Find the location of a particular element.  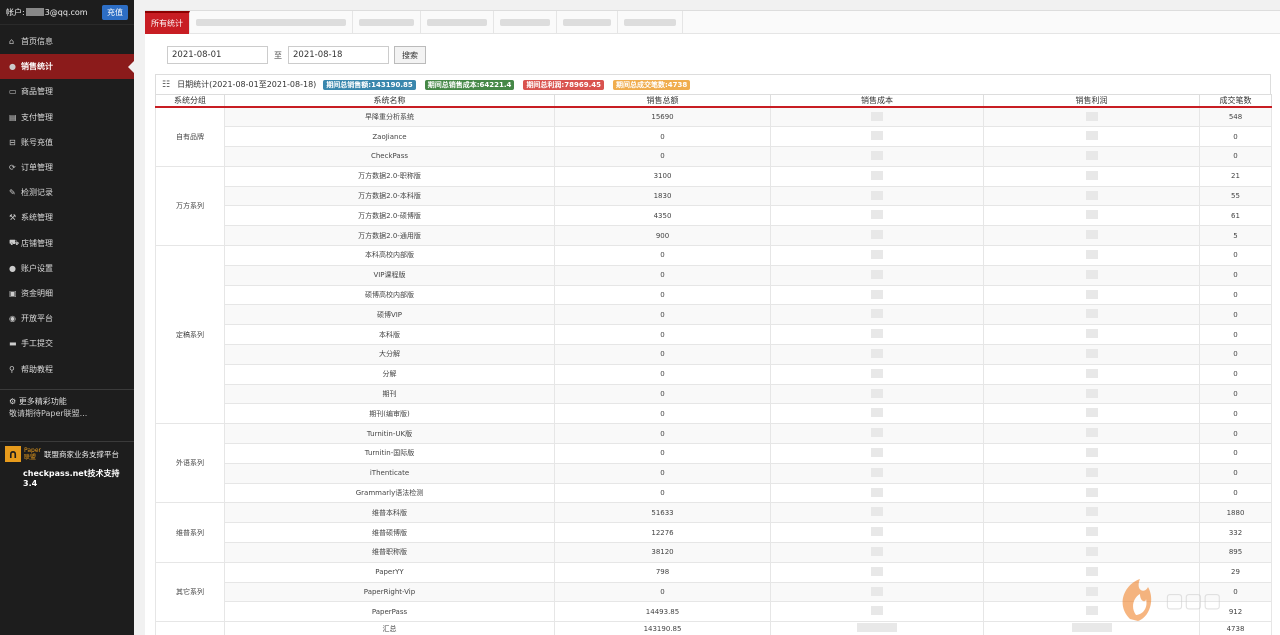

sidebar-item: ✎ 检测记录 is located at coordinates (67, 192).